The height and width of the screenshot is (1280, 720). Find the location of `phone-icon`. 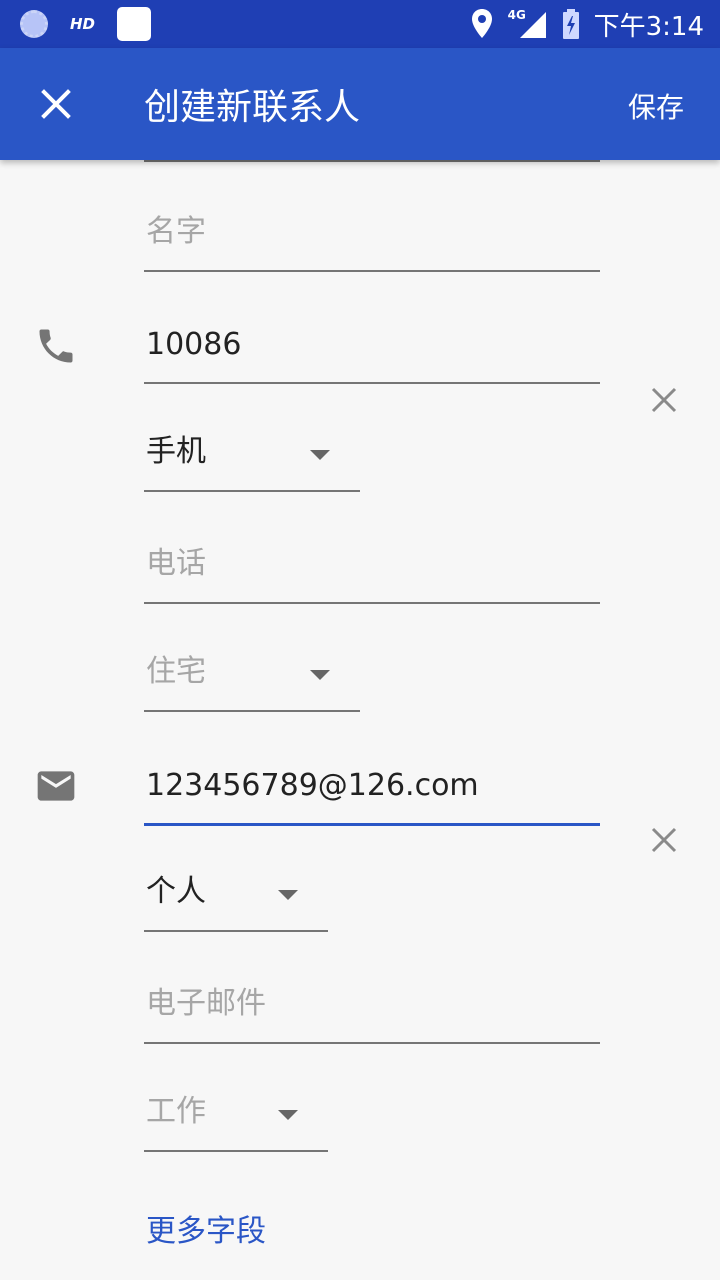

phone-icon is located at coordinates (56, 346).